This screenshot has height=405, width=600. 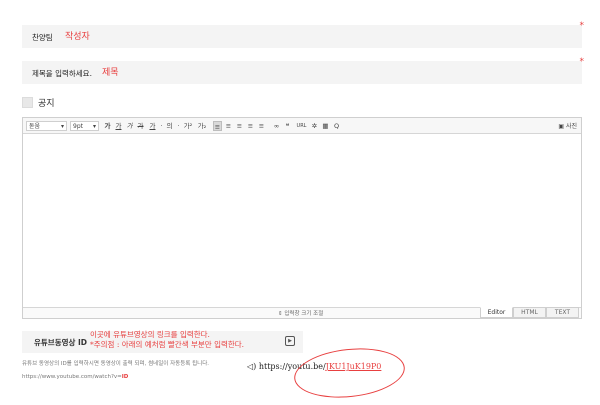 What do you see at coordinates (252, 366) in the screenshot?
I see `speaker-icon: ◁)` at bounding box center [252, 366].